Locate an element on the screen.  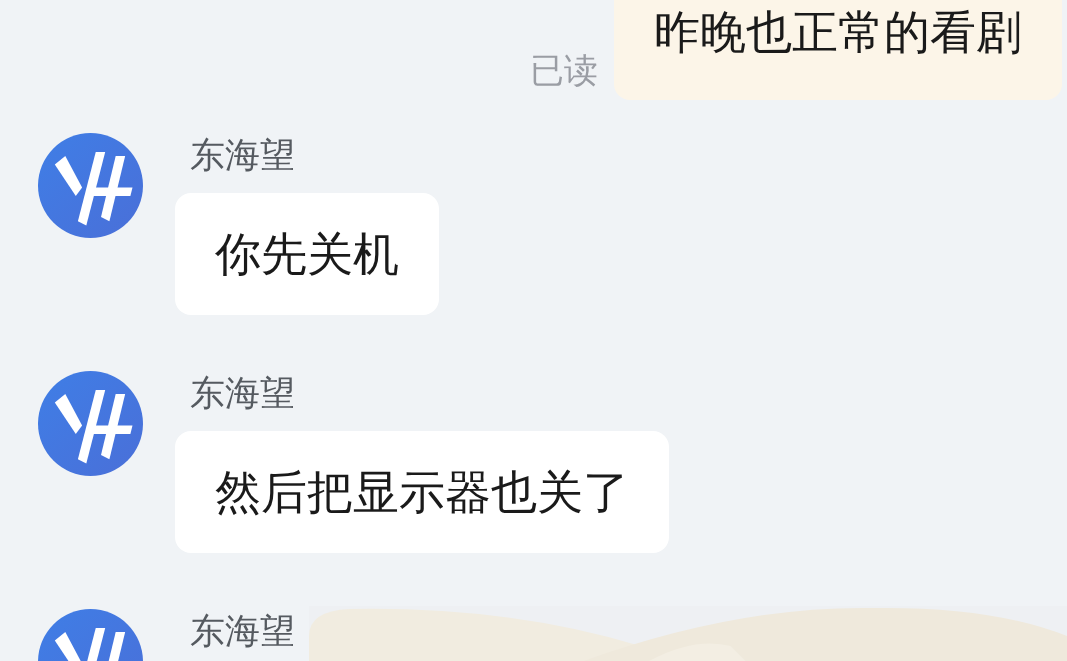
message-bubble: 然后把显示器也关了 is located at coordinates (422, 492).